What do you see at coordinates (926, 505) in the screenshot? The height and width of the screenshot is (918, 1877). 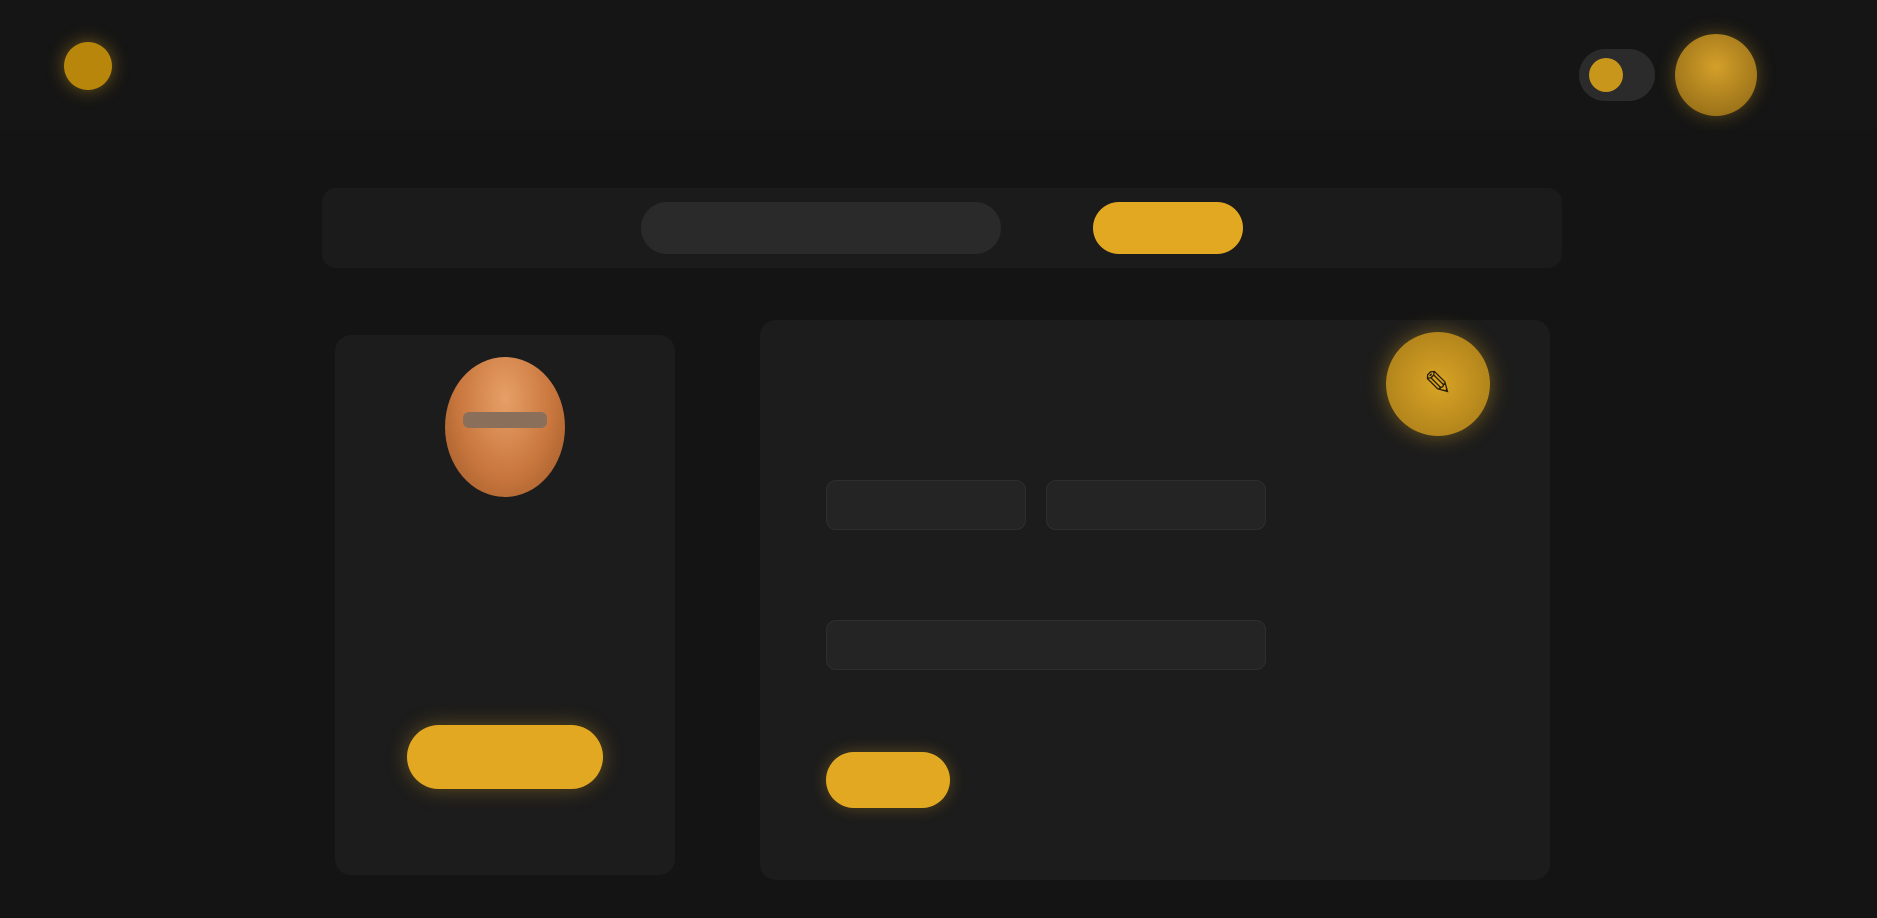 I see `field1-input-a` at bounding box center [926, 505].